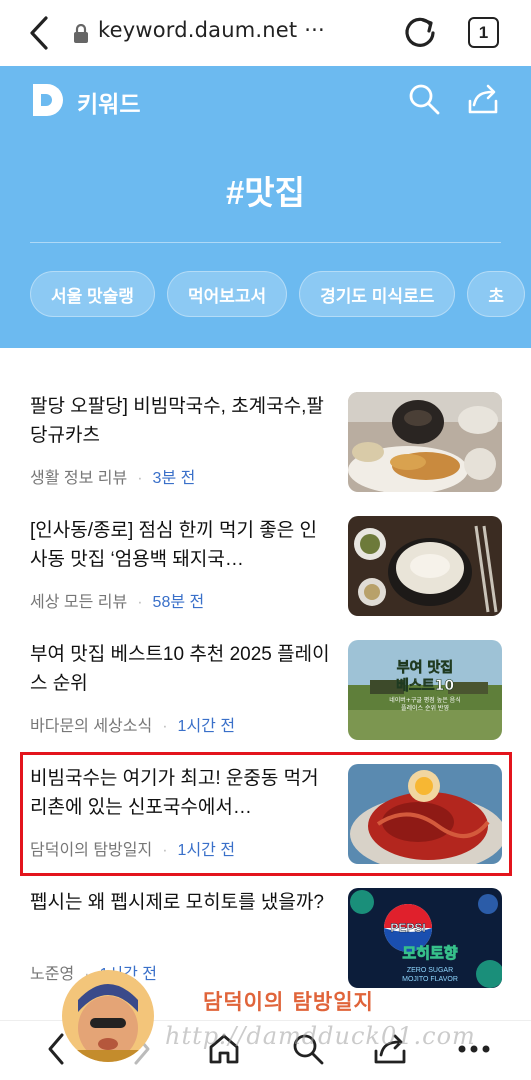  What do you see at coordinates (425, 708) in the screenshot?
I see `thumb-sub-2: 플레이스 순위 반영` at bounding box center [425, 708].